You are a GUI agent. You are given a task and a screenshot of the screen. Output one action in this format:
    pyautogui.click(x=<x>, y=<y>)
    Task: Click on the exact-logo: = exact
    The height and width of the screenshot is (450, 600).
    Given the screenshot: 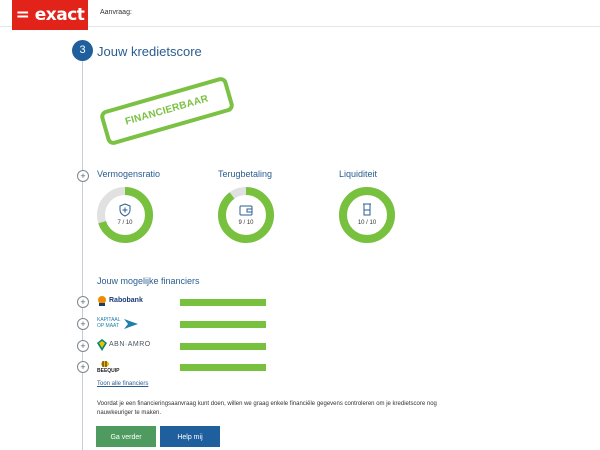 What is the action you would take?
    pyautogui.click(x=50, y=15)
    